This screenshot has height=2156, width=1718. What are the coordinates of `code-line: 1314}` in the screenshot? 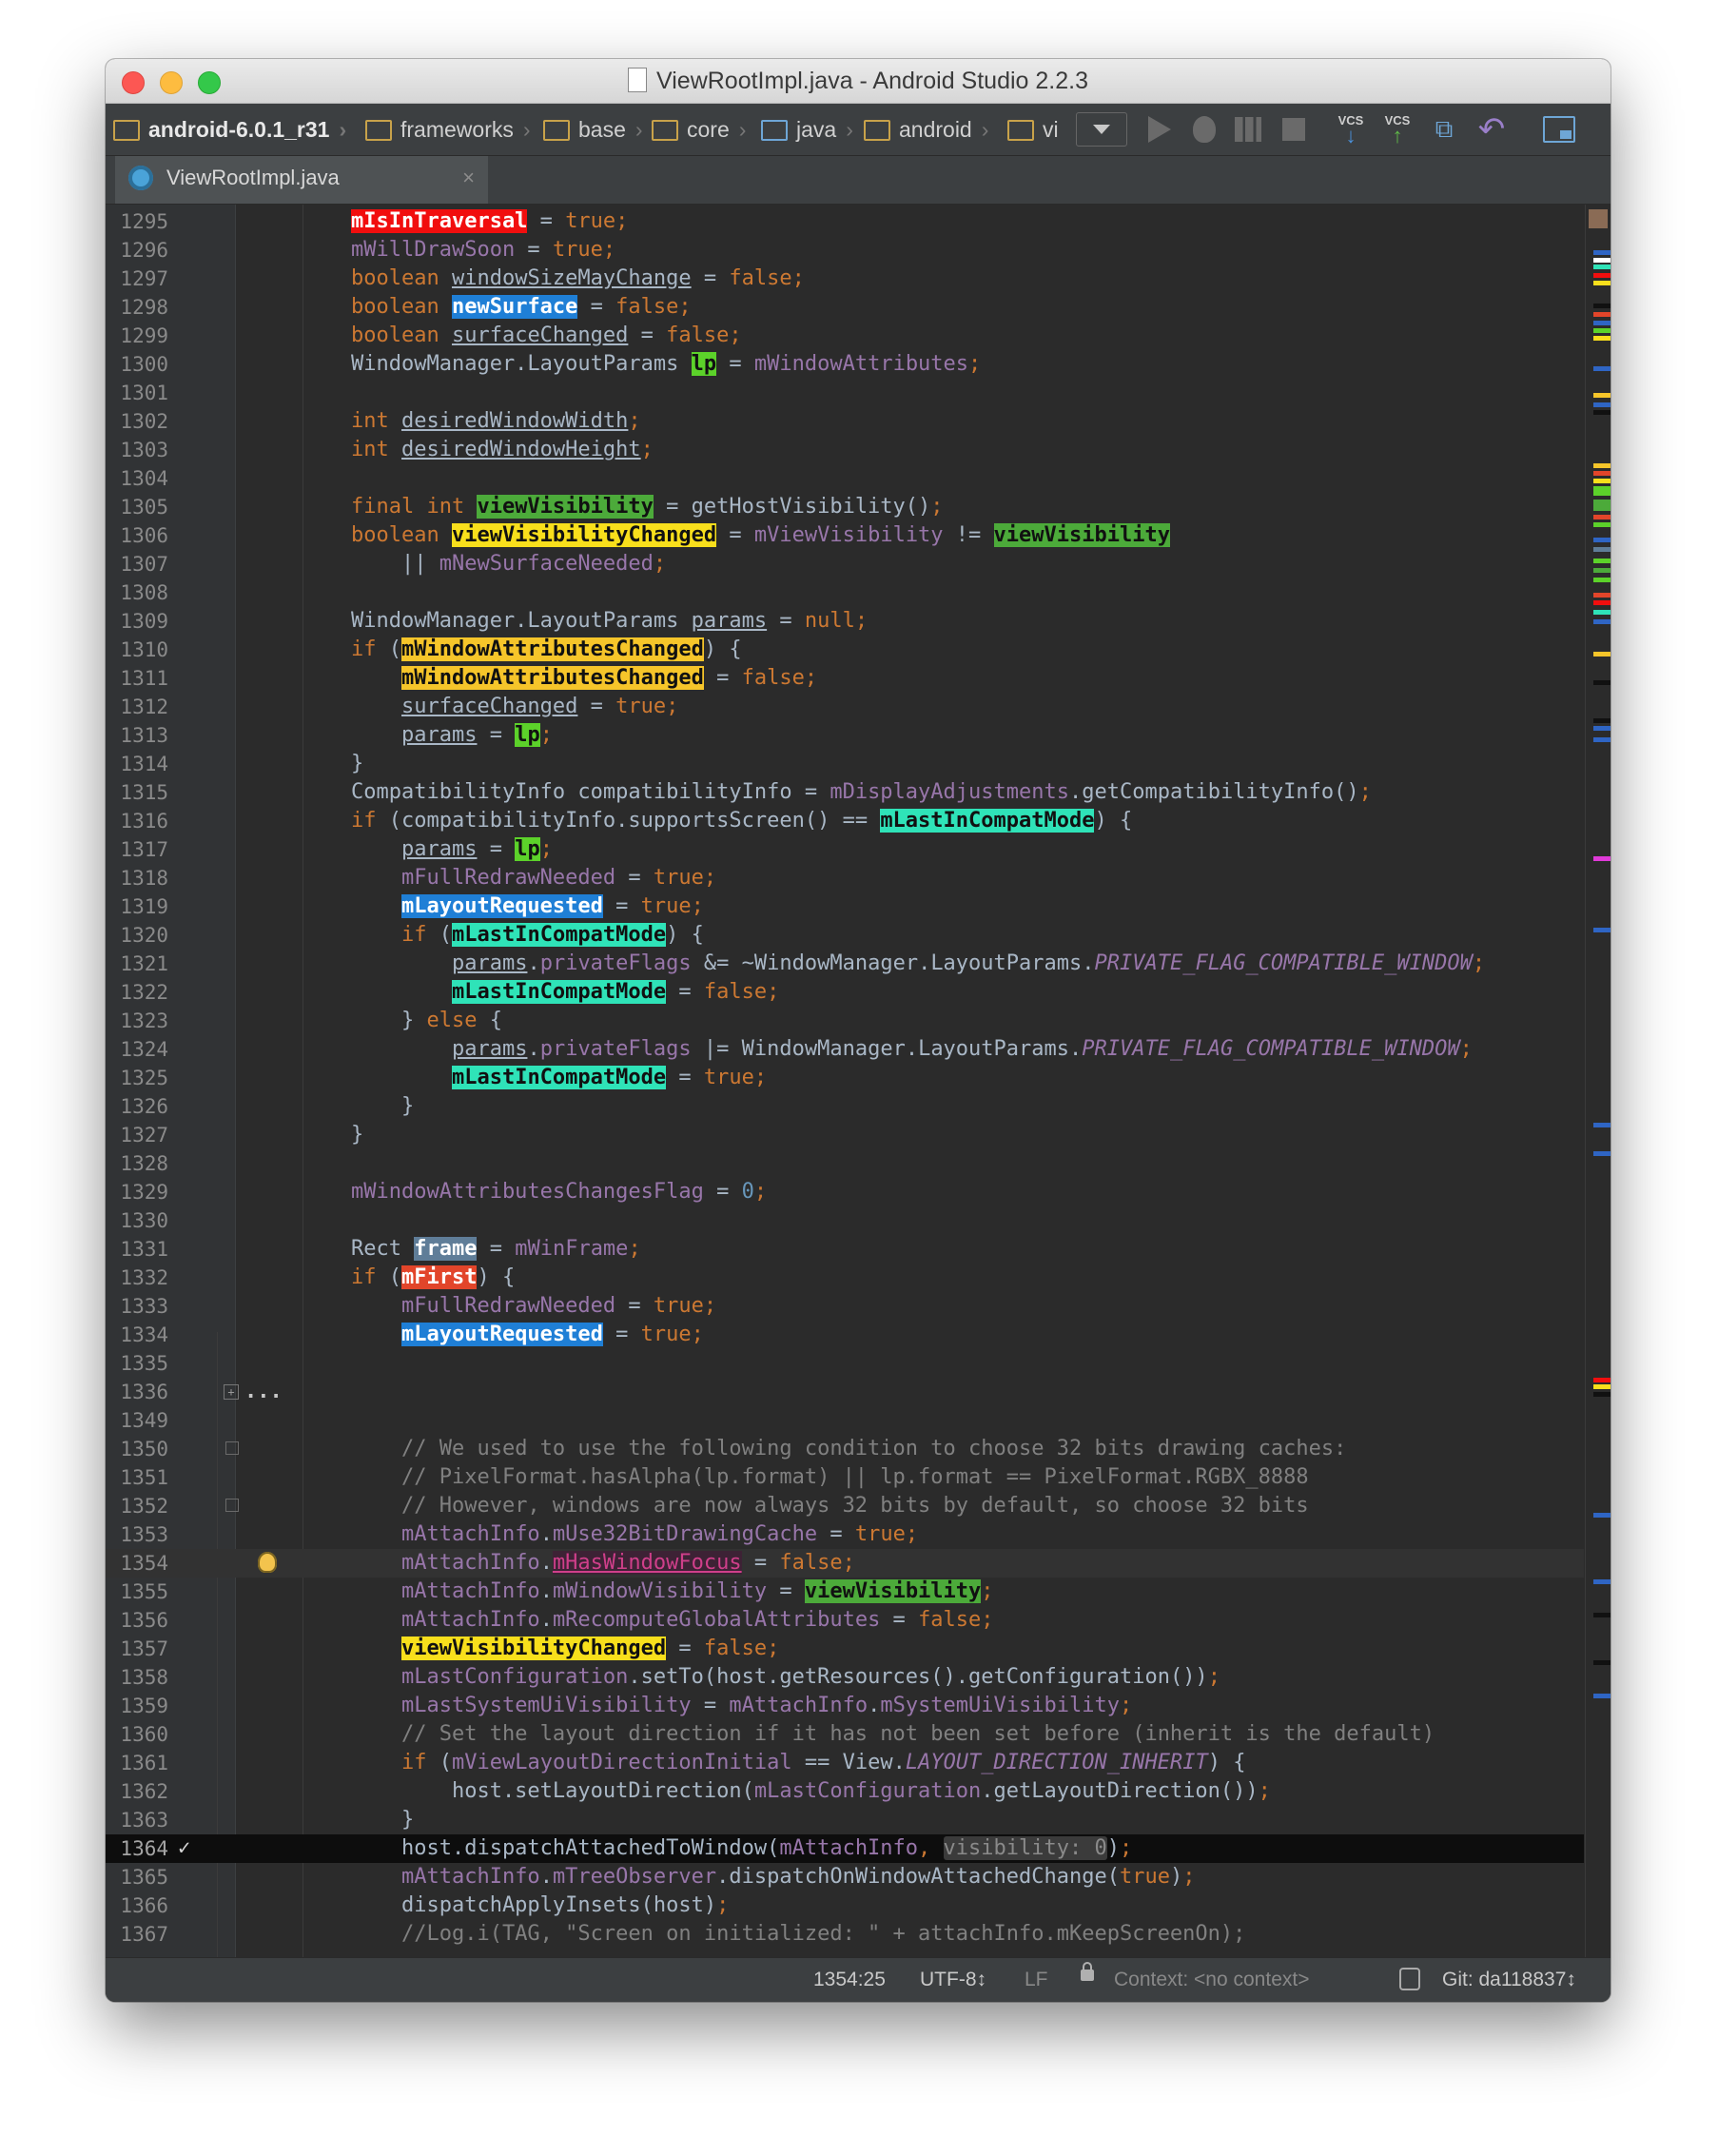 It's located at (845, 764).